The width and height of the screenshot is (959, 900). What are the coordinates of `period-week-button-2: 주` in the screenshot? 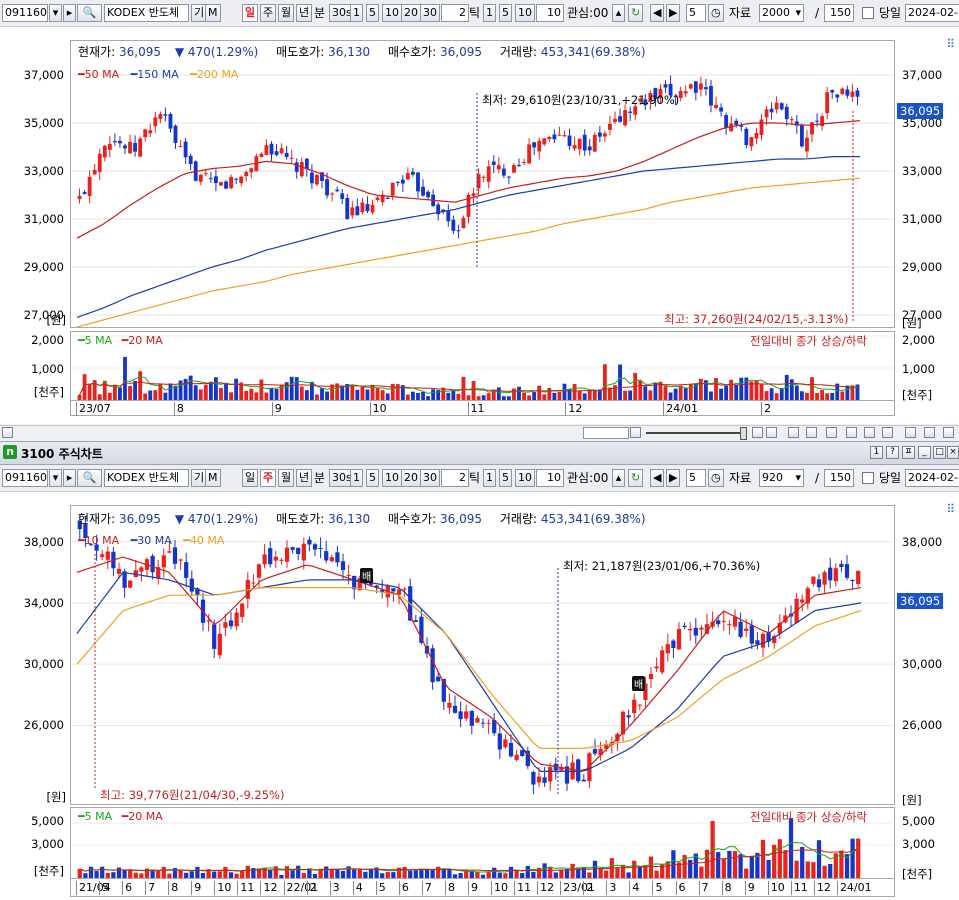 It's located at (268, 478).